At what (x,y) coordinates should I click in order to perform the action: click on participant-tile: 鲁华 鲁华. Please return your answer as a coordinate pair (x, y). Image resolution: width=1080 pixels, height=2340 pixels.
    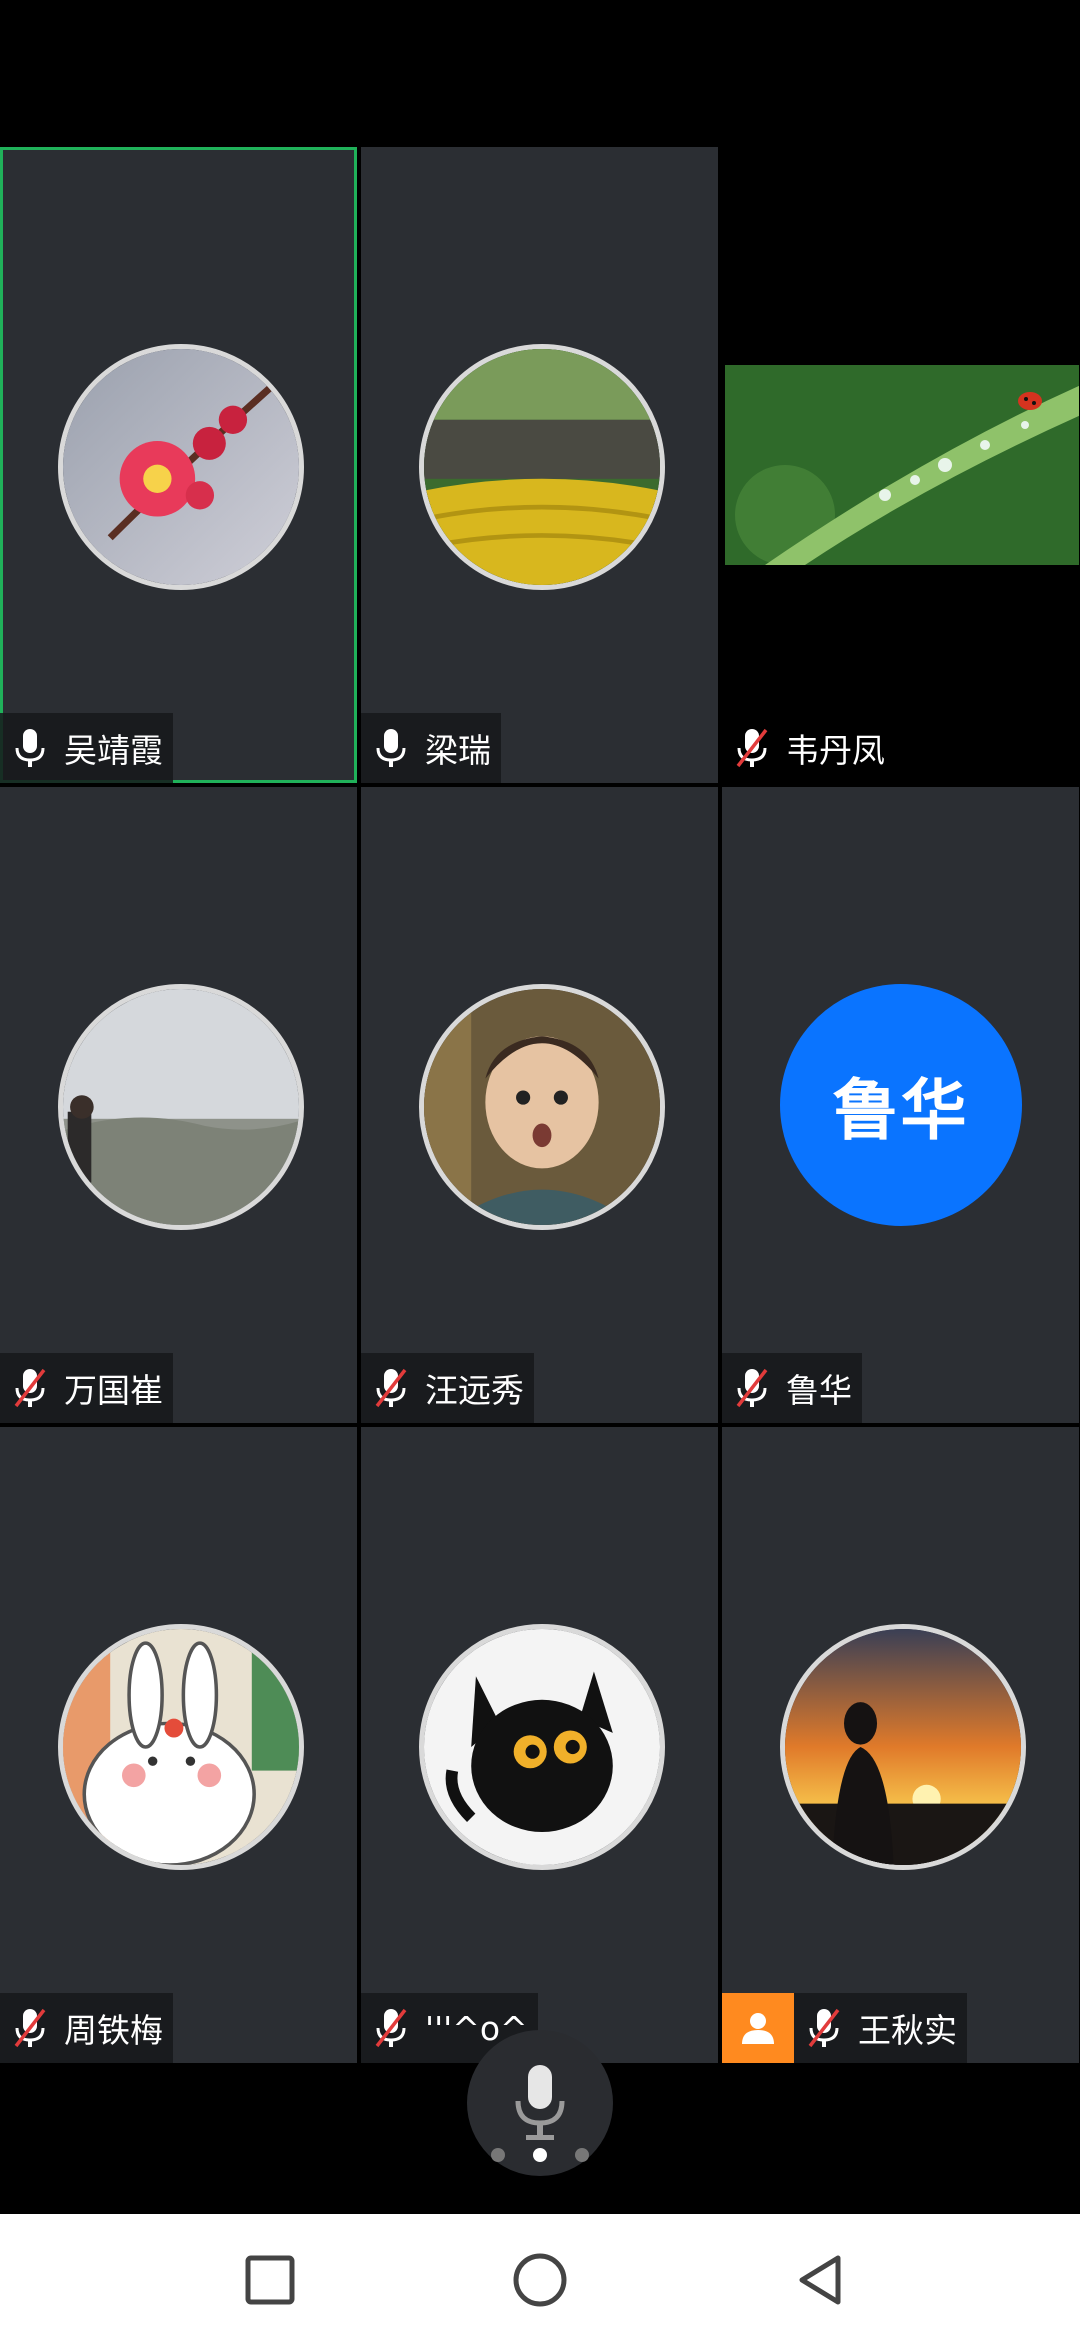
    Looking at the image, I should click on (900, 1105).